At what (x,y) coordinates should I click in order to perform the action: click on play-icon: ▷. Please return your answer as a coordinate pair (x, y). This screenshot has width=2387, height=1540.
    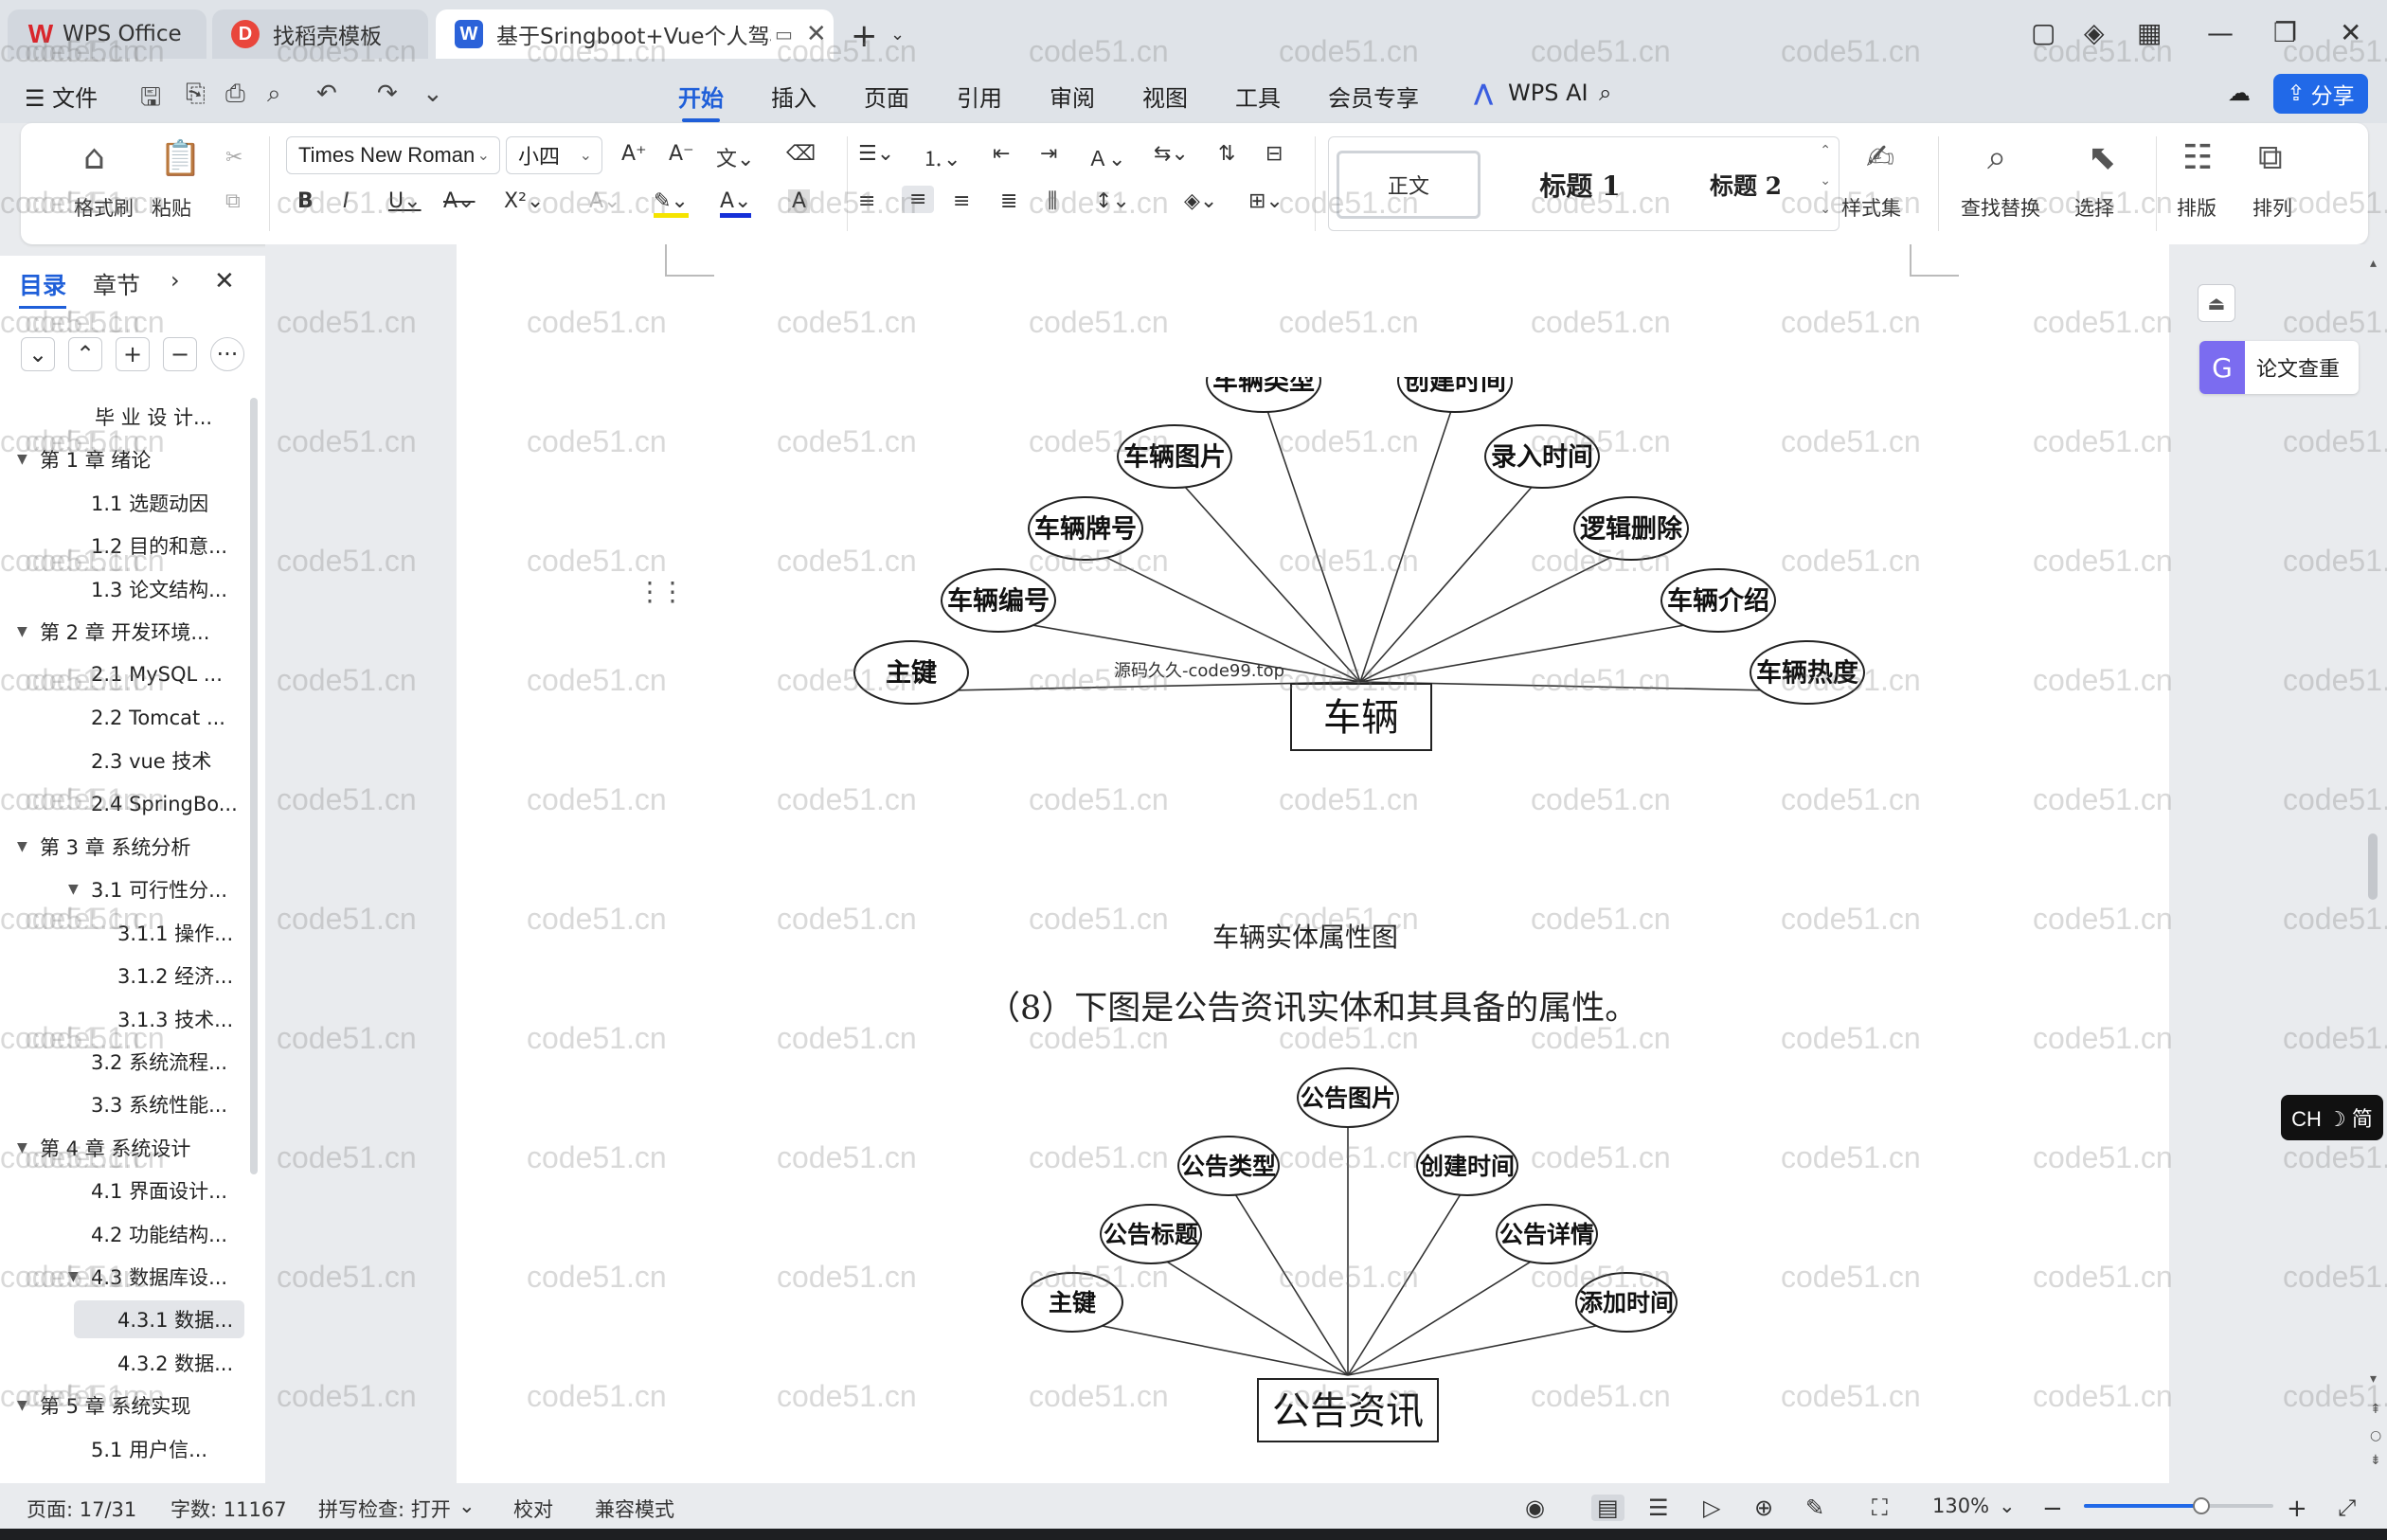
    Looking at the image, I should click on (1711, 1508).